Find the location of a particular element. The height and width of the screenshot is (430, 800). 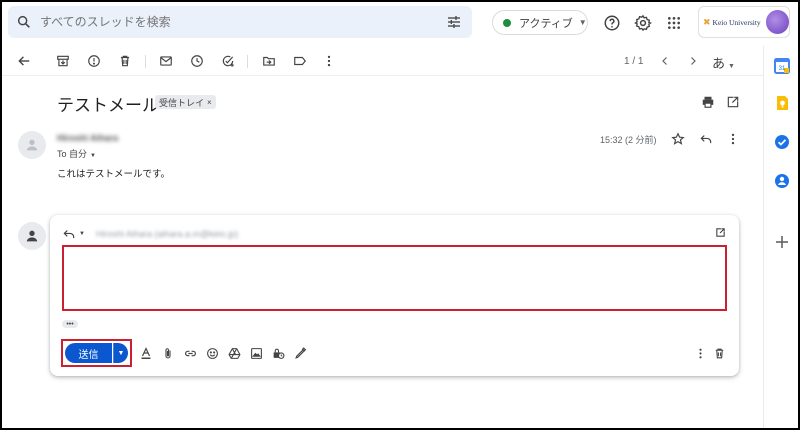

sender-name: Hiroshi Aihara is located at coordinates (87, 138).